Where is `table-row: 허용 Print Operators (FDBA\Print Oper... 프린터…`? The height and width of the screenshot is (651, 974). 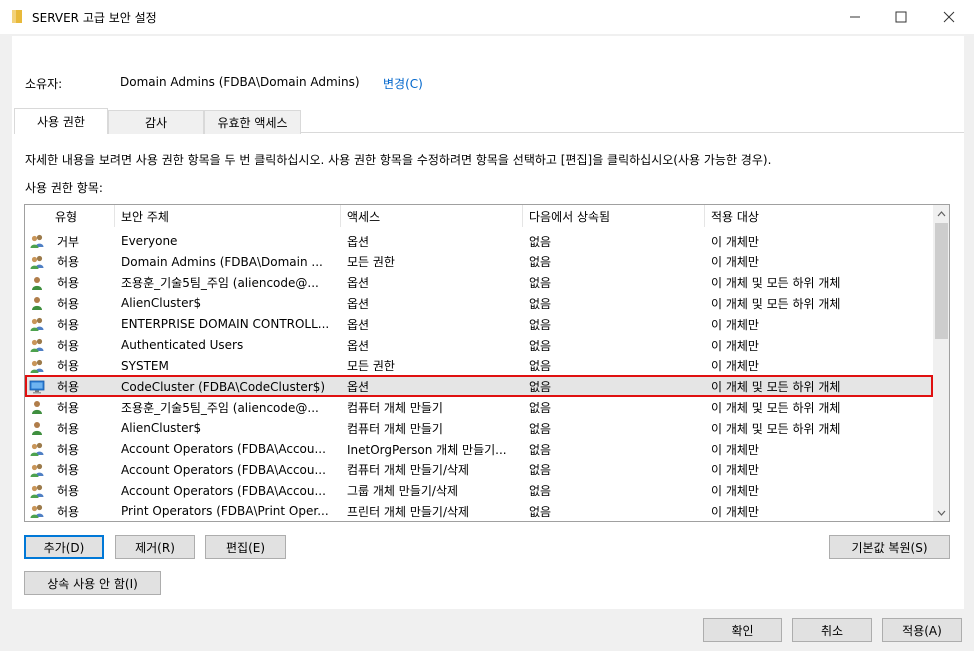 table-row: 허용 Print Operators (FDBA\Print Oper... 프린터… is located at coordinates (479, 511).